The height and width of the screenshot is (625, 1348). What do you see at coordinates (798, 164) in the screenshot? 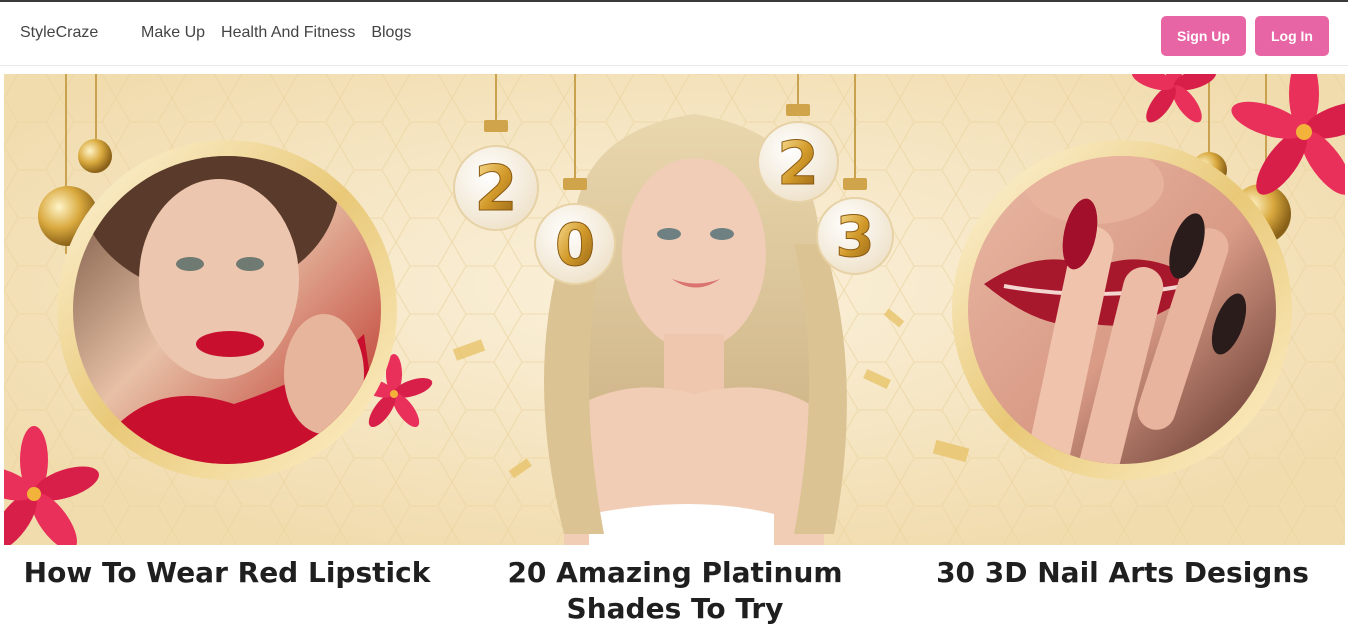
I see `year-digit-3: 2` at bounding box center [798, 164].